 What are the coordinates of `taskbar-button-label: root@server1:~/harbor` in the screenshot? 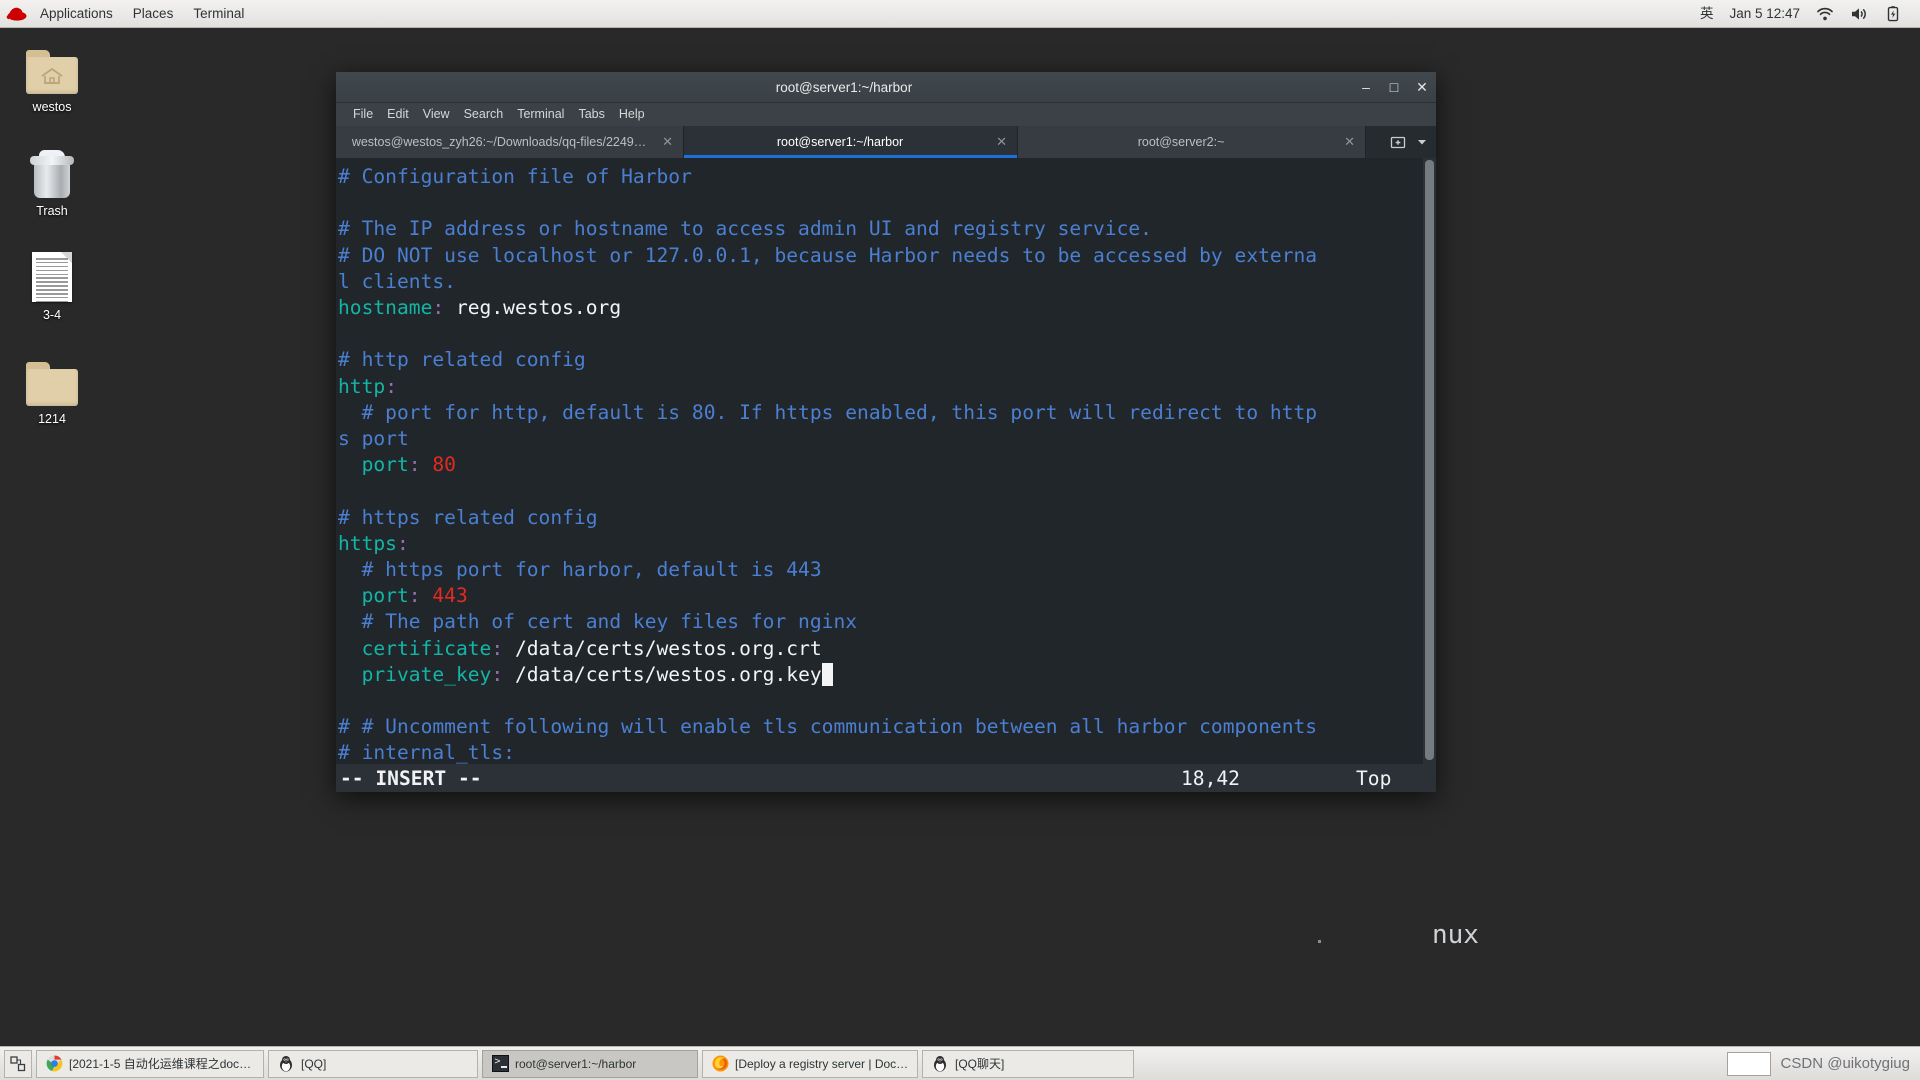 It's located at (576, 1063).